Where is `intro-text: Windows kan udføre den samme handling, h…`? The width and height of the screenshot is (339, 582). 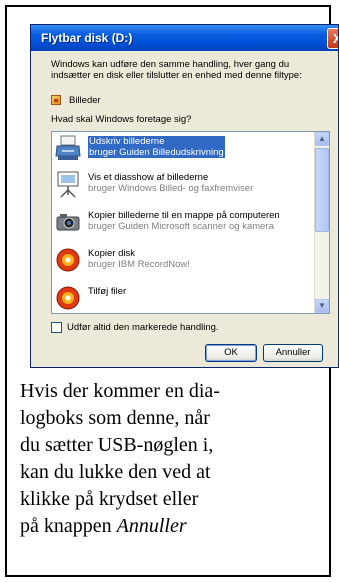 intro-text: Windows kan udføre den samme handling, h… is located at coordinates (194, 70).